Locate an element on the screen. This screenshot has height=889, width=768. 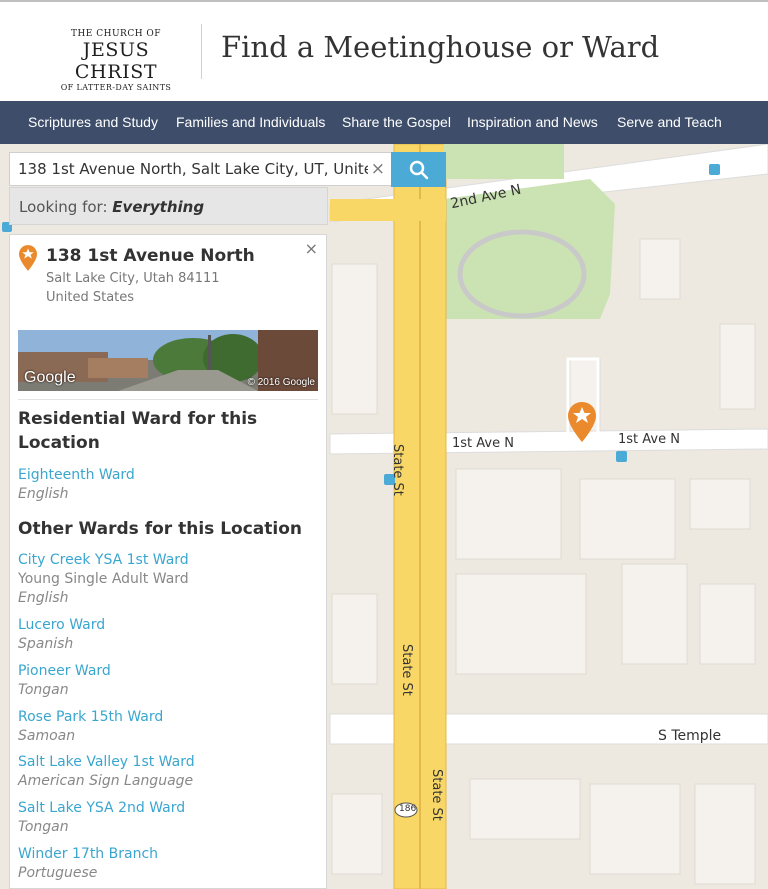
route-186-label: 186 is located at coordinates (408, 809).